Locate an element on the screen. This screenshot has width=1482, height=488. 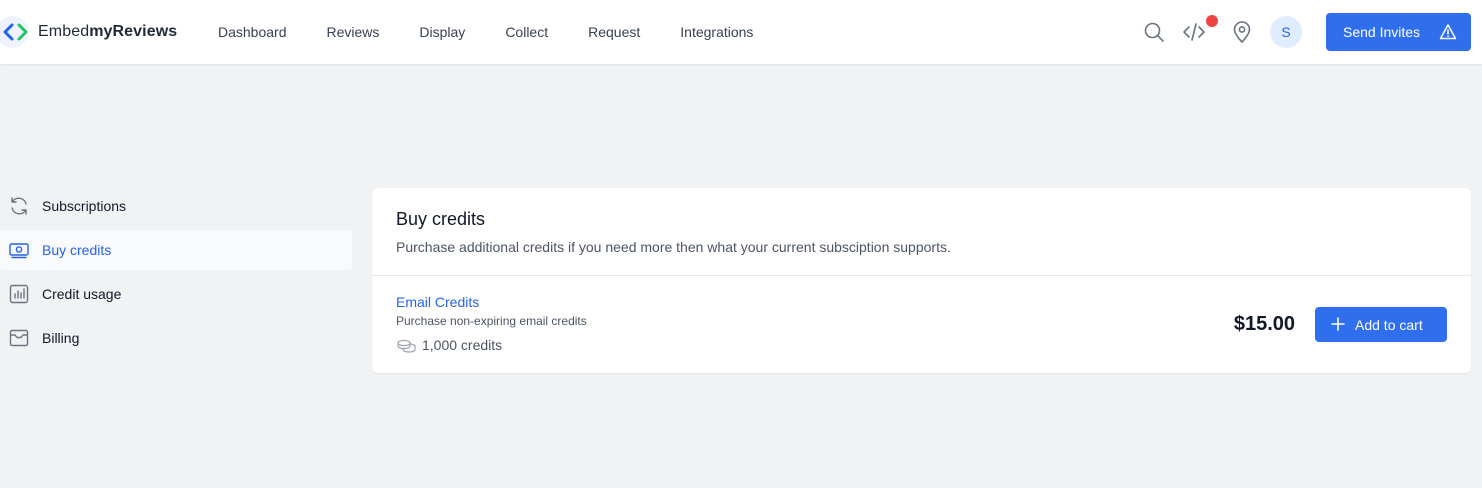
nav-reviews: Reviews is located at coordinates (353, 32).